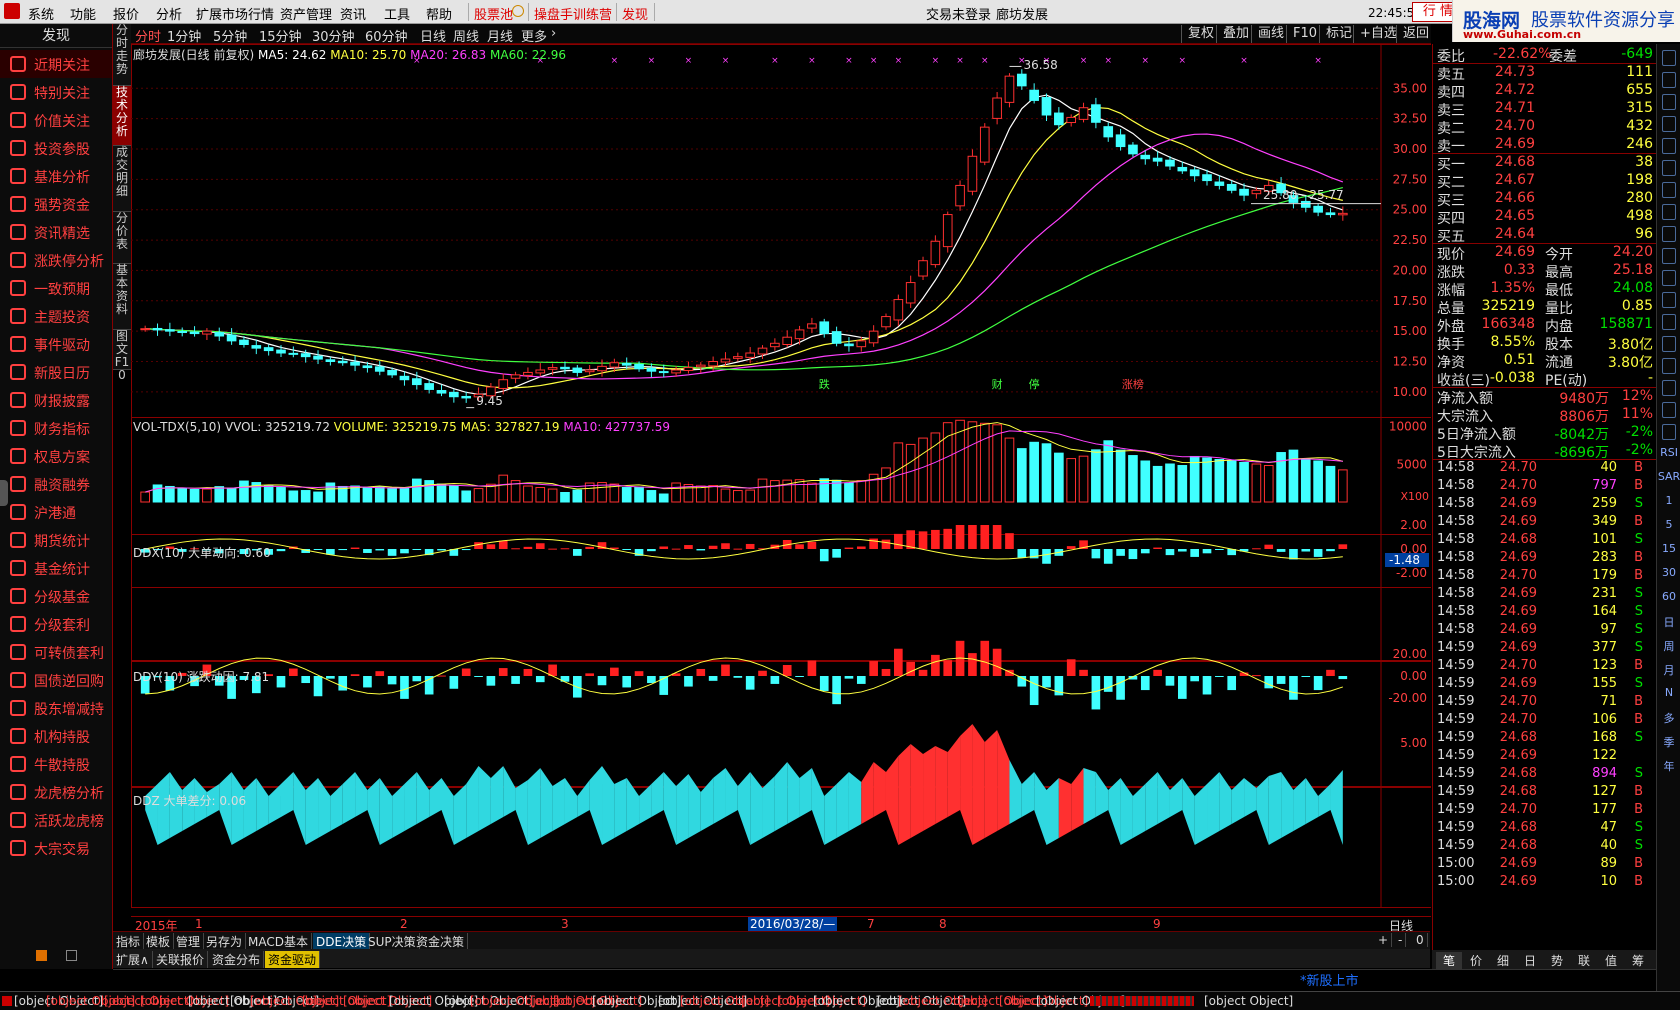 The height and width of the screenshot is (1010, 1680). Describe the element at coordinates (56, 232) in the screenshot. I see `sidebar-item: 资讯精选` at that location.